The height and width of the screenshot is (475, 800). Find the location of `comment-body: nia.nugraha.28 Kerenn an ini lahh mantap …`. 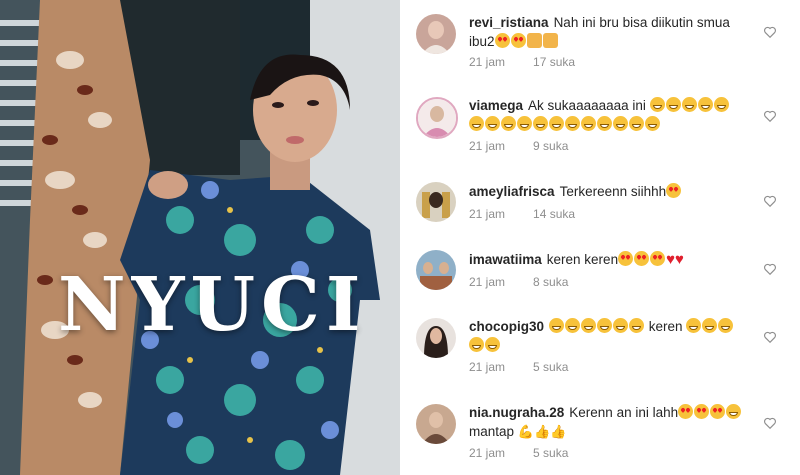

comment-body: nia.nugraha.28 Kerenn an ini lahh mantap … is located at coordinates (610, 422).